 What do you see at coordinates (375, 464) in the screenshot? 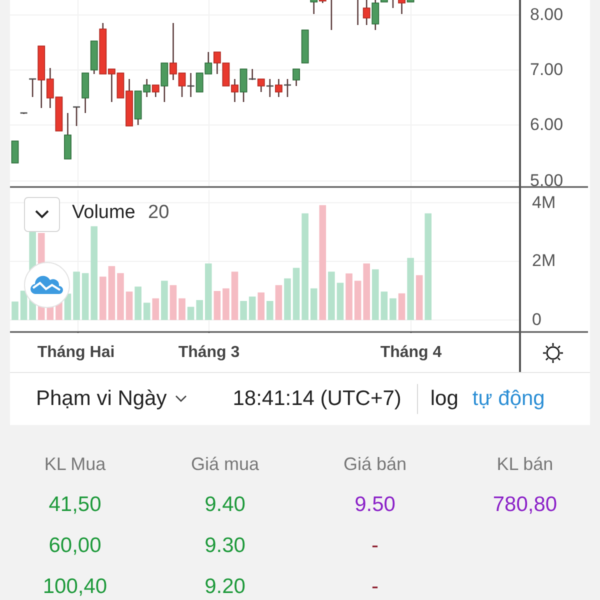
I see `column-header: Giá bán` at bounding box center [375, 464].